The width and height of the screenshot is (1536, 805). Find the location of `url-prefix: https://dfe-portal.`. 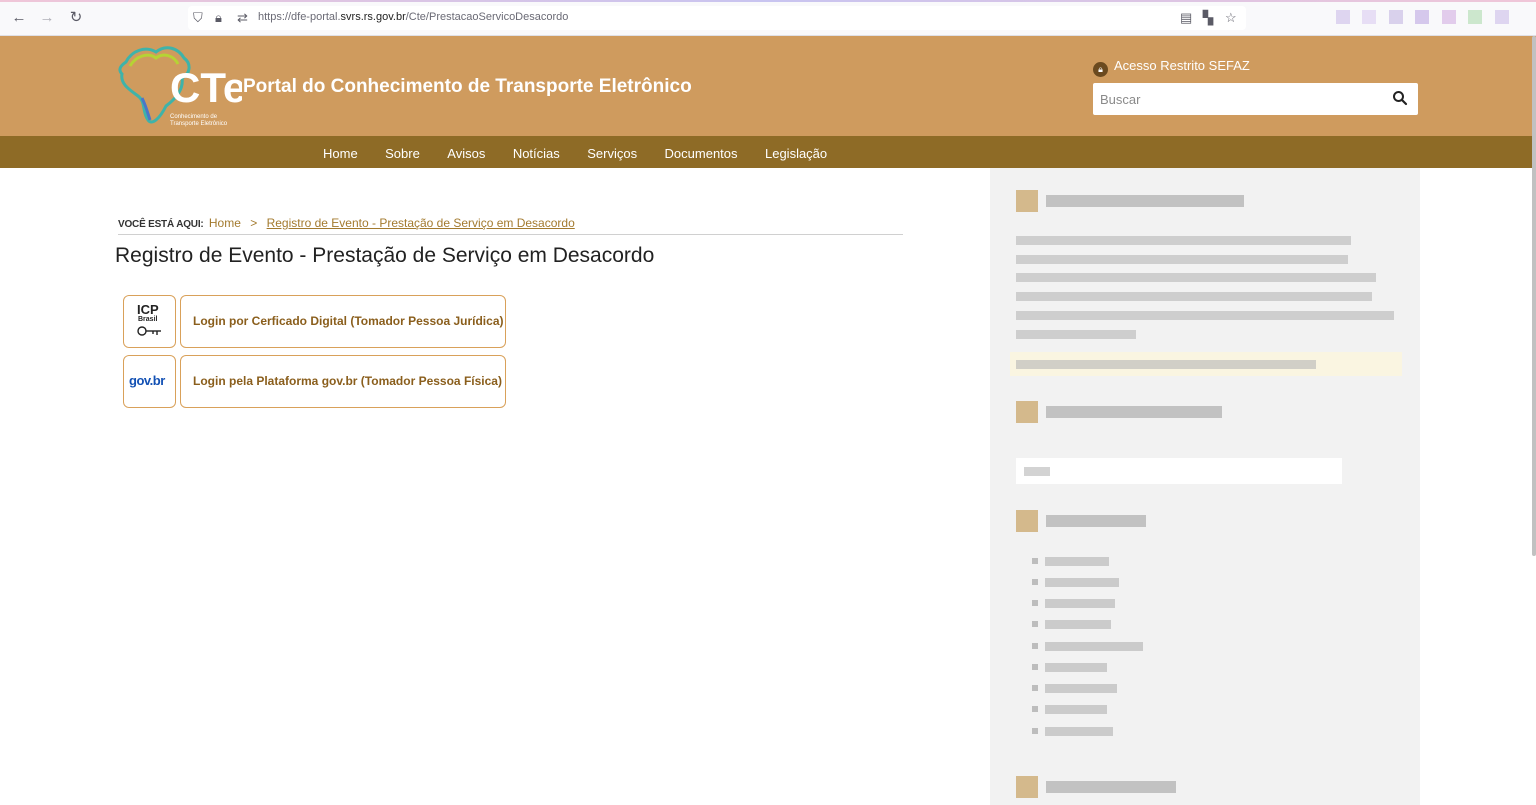

url-prefix: https://dfe-portal. is located at coordinates (299, 17).